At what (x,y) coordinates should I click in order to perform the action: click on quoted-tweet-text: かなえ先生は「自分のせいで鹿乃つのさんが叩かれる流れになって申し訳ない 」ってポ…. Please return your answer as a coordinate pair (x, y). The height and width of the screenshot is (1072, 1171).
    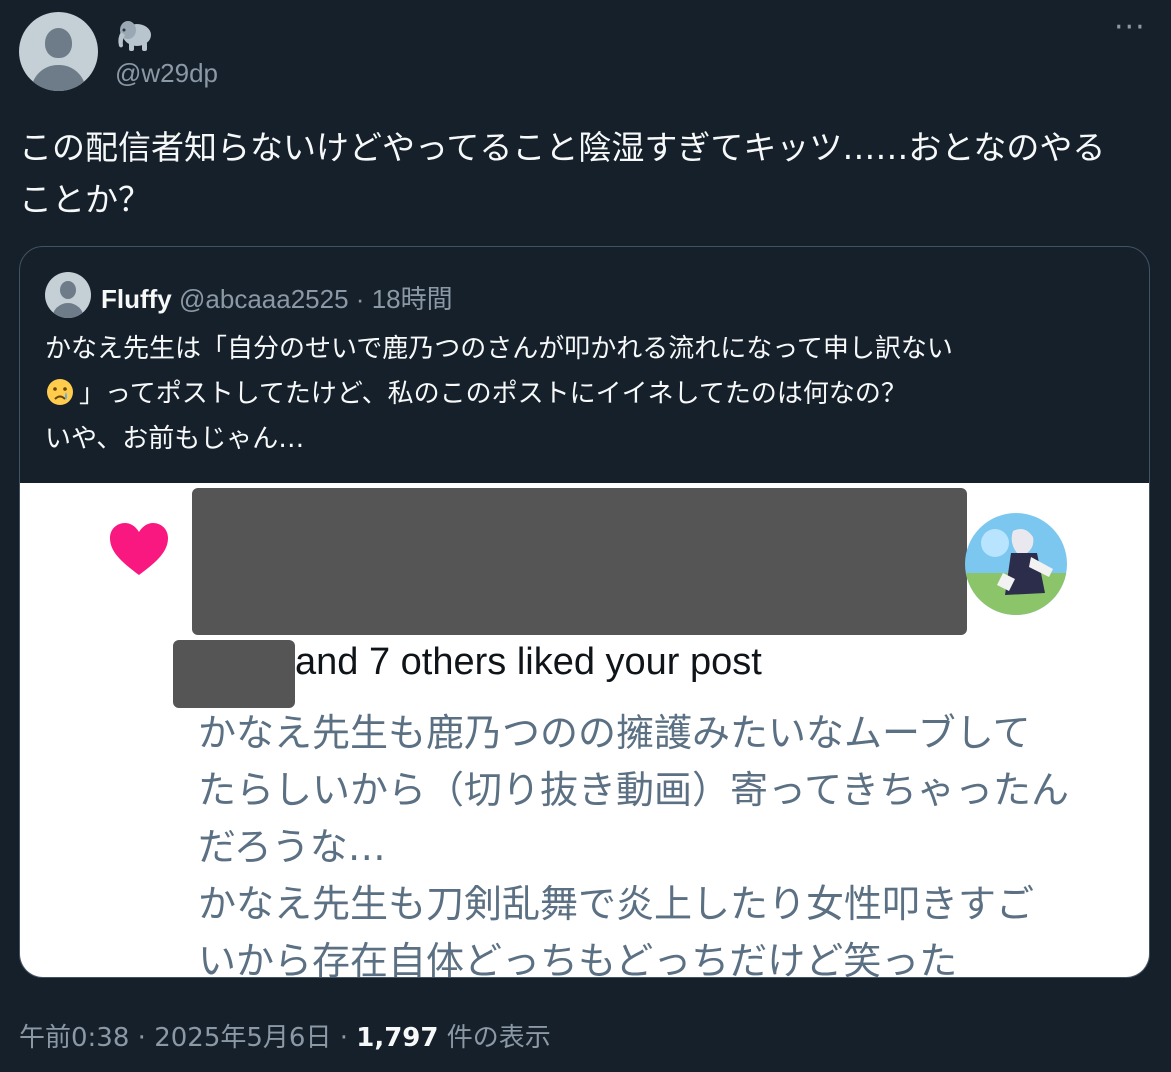
    Looking at the image, I should click on (587, 394).